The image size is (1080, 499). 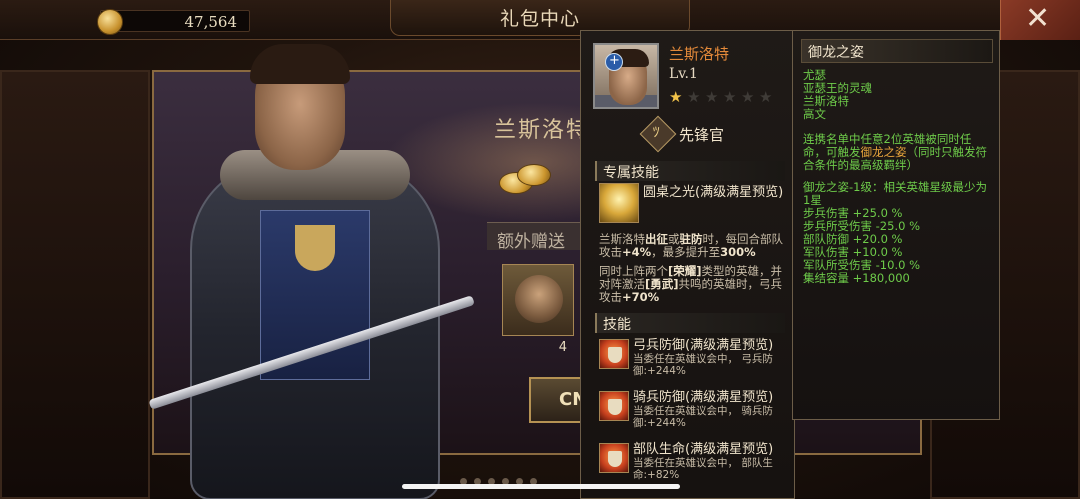 I want to click on reward-count: 4, so click(x=562, y=347).